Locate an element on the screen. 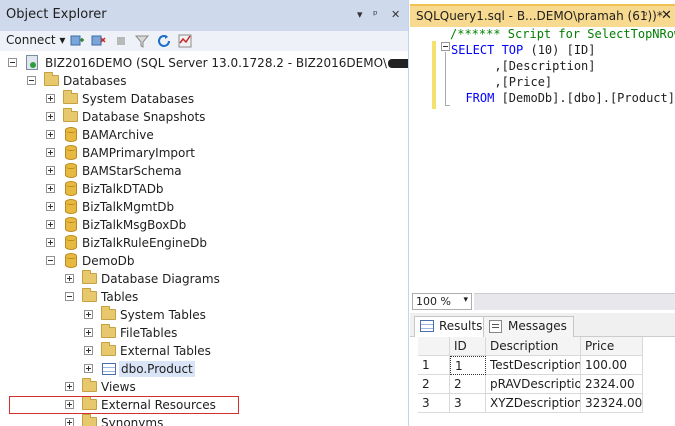  tree-node-external-tables: External Tables is located at coordinates (204, 351).